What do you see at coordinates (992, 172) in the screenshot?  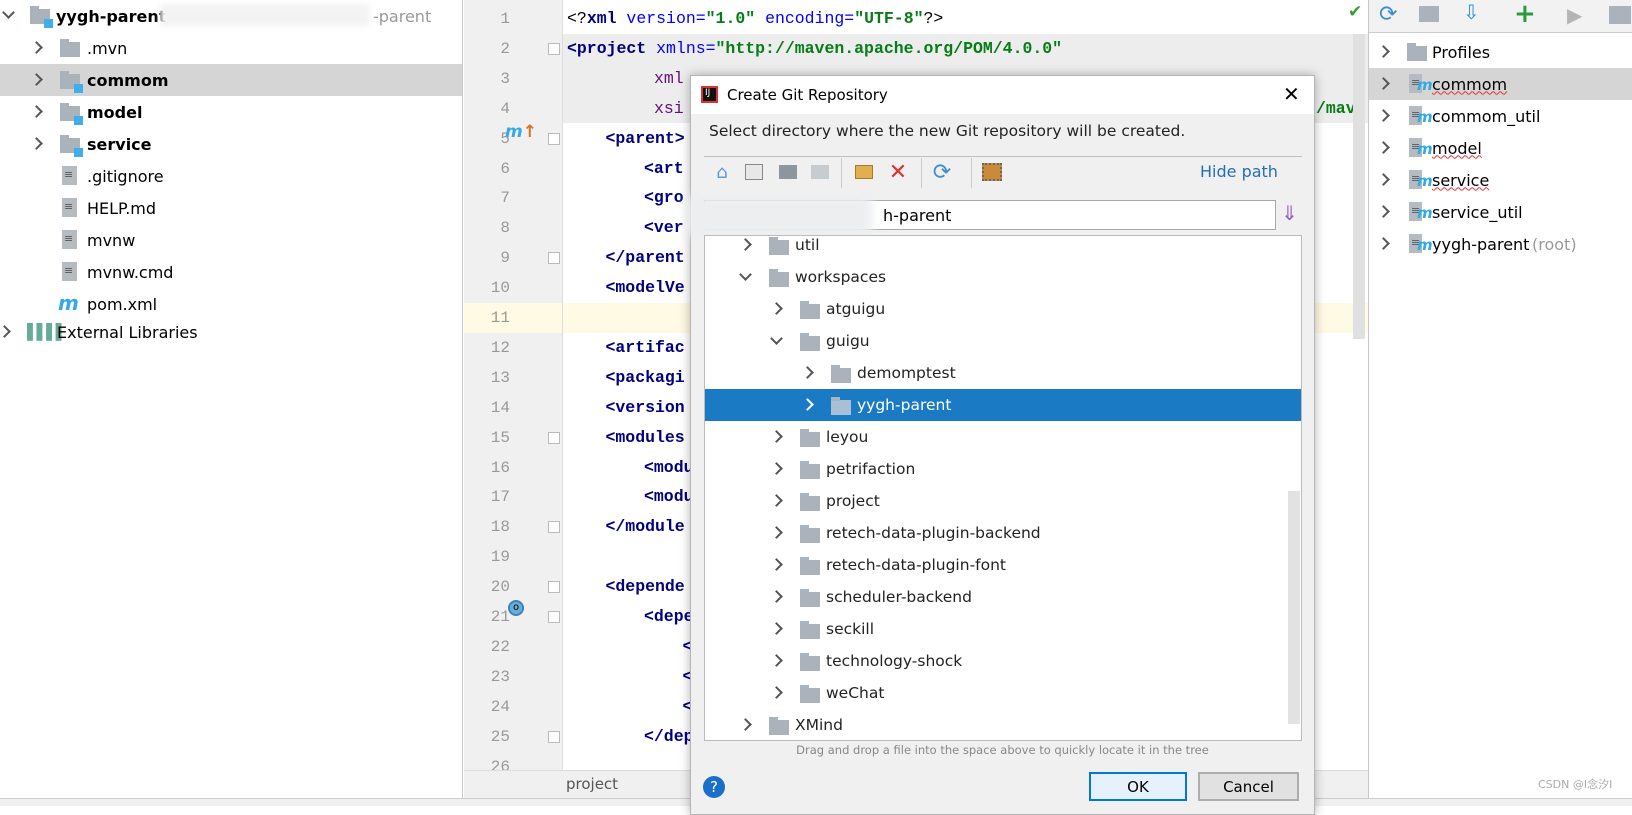 I see `show-hidden-icon` at bounding box center [992, 172].